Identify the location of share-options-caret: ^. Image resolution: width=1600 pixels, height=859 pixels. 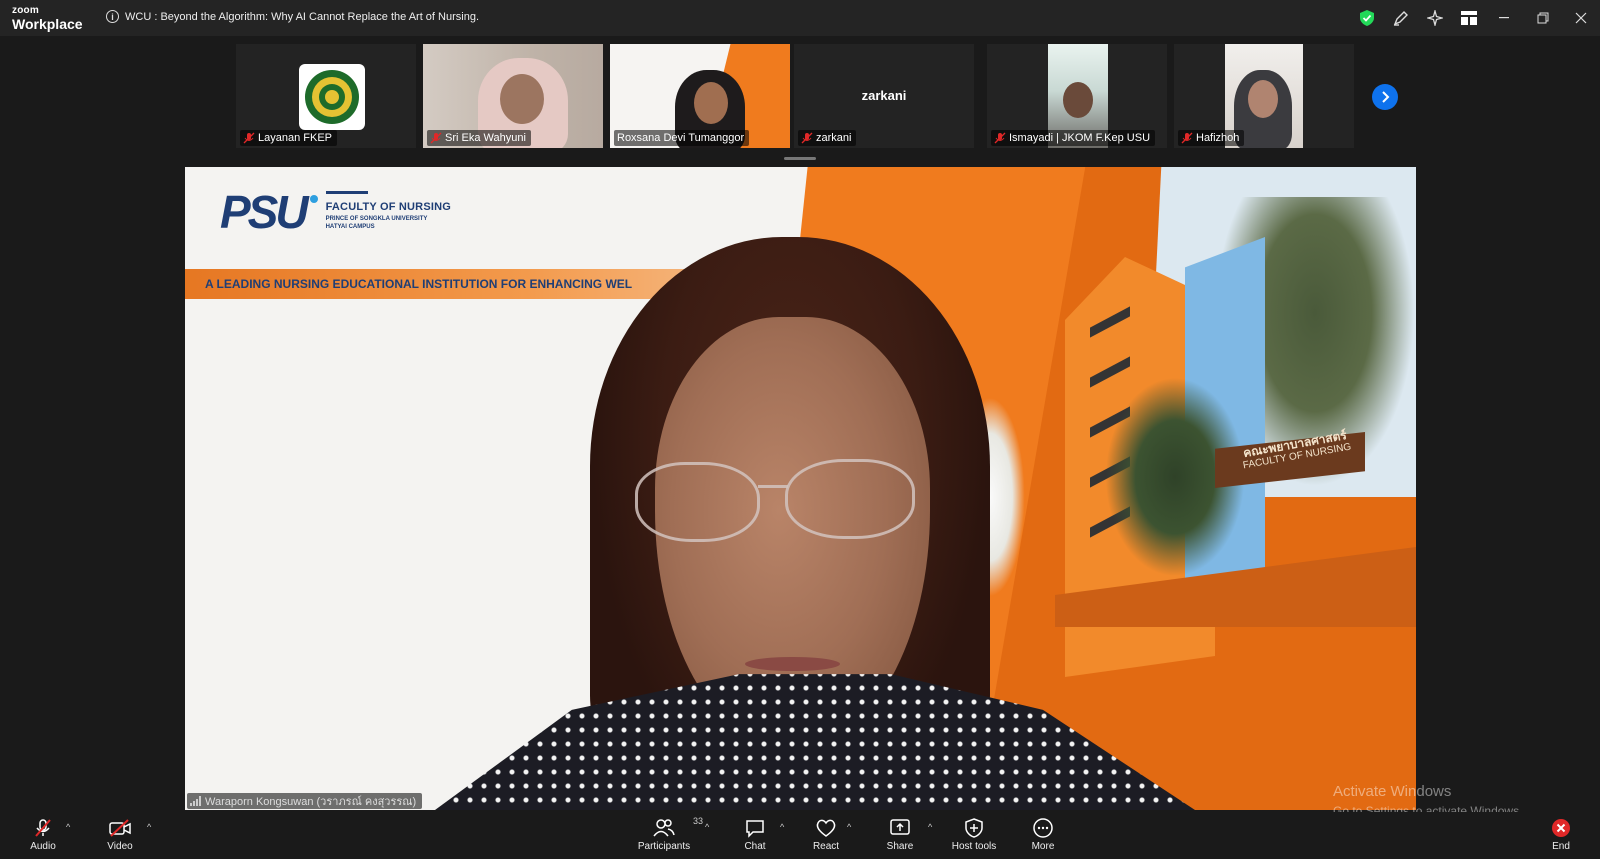
(930, 827).